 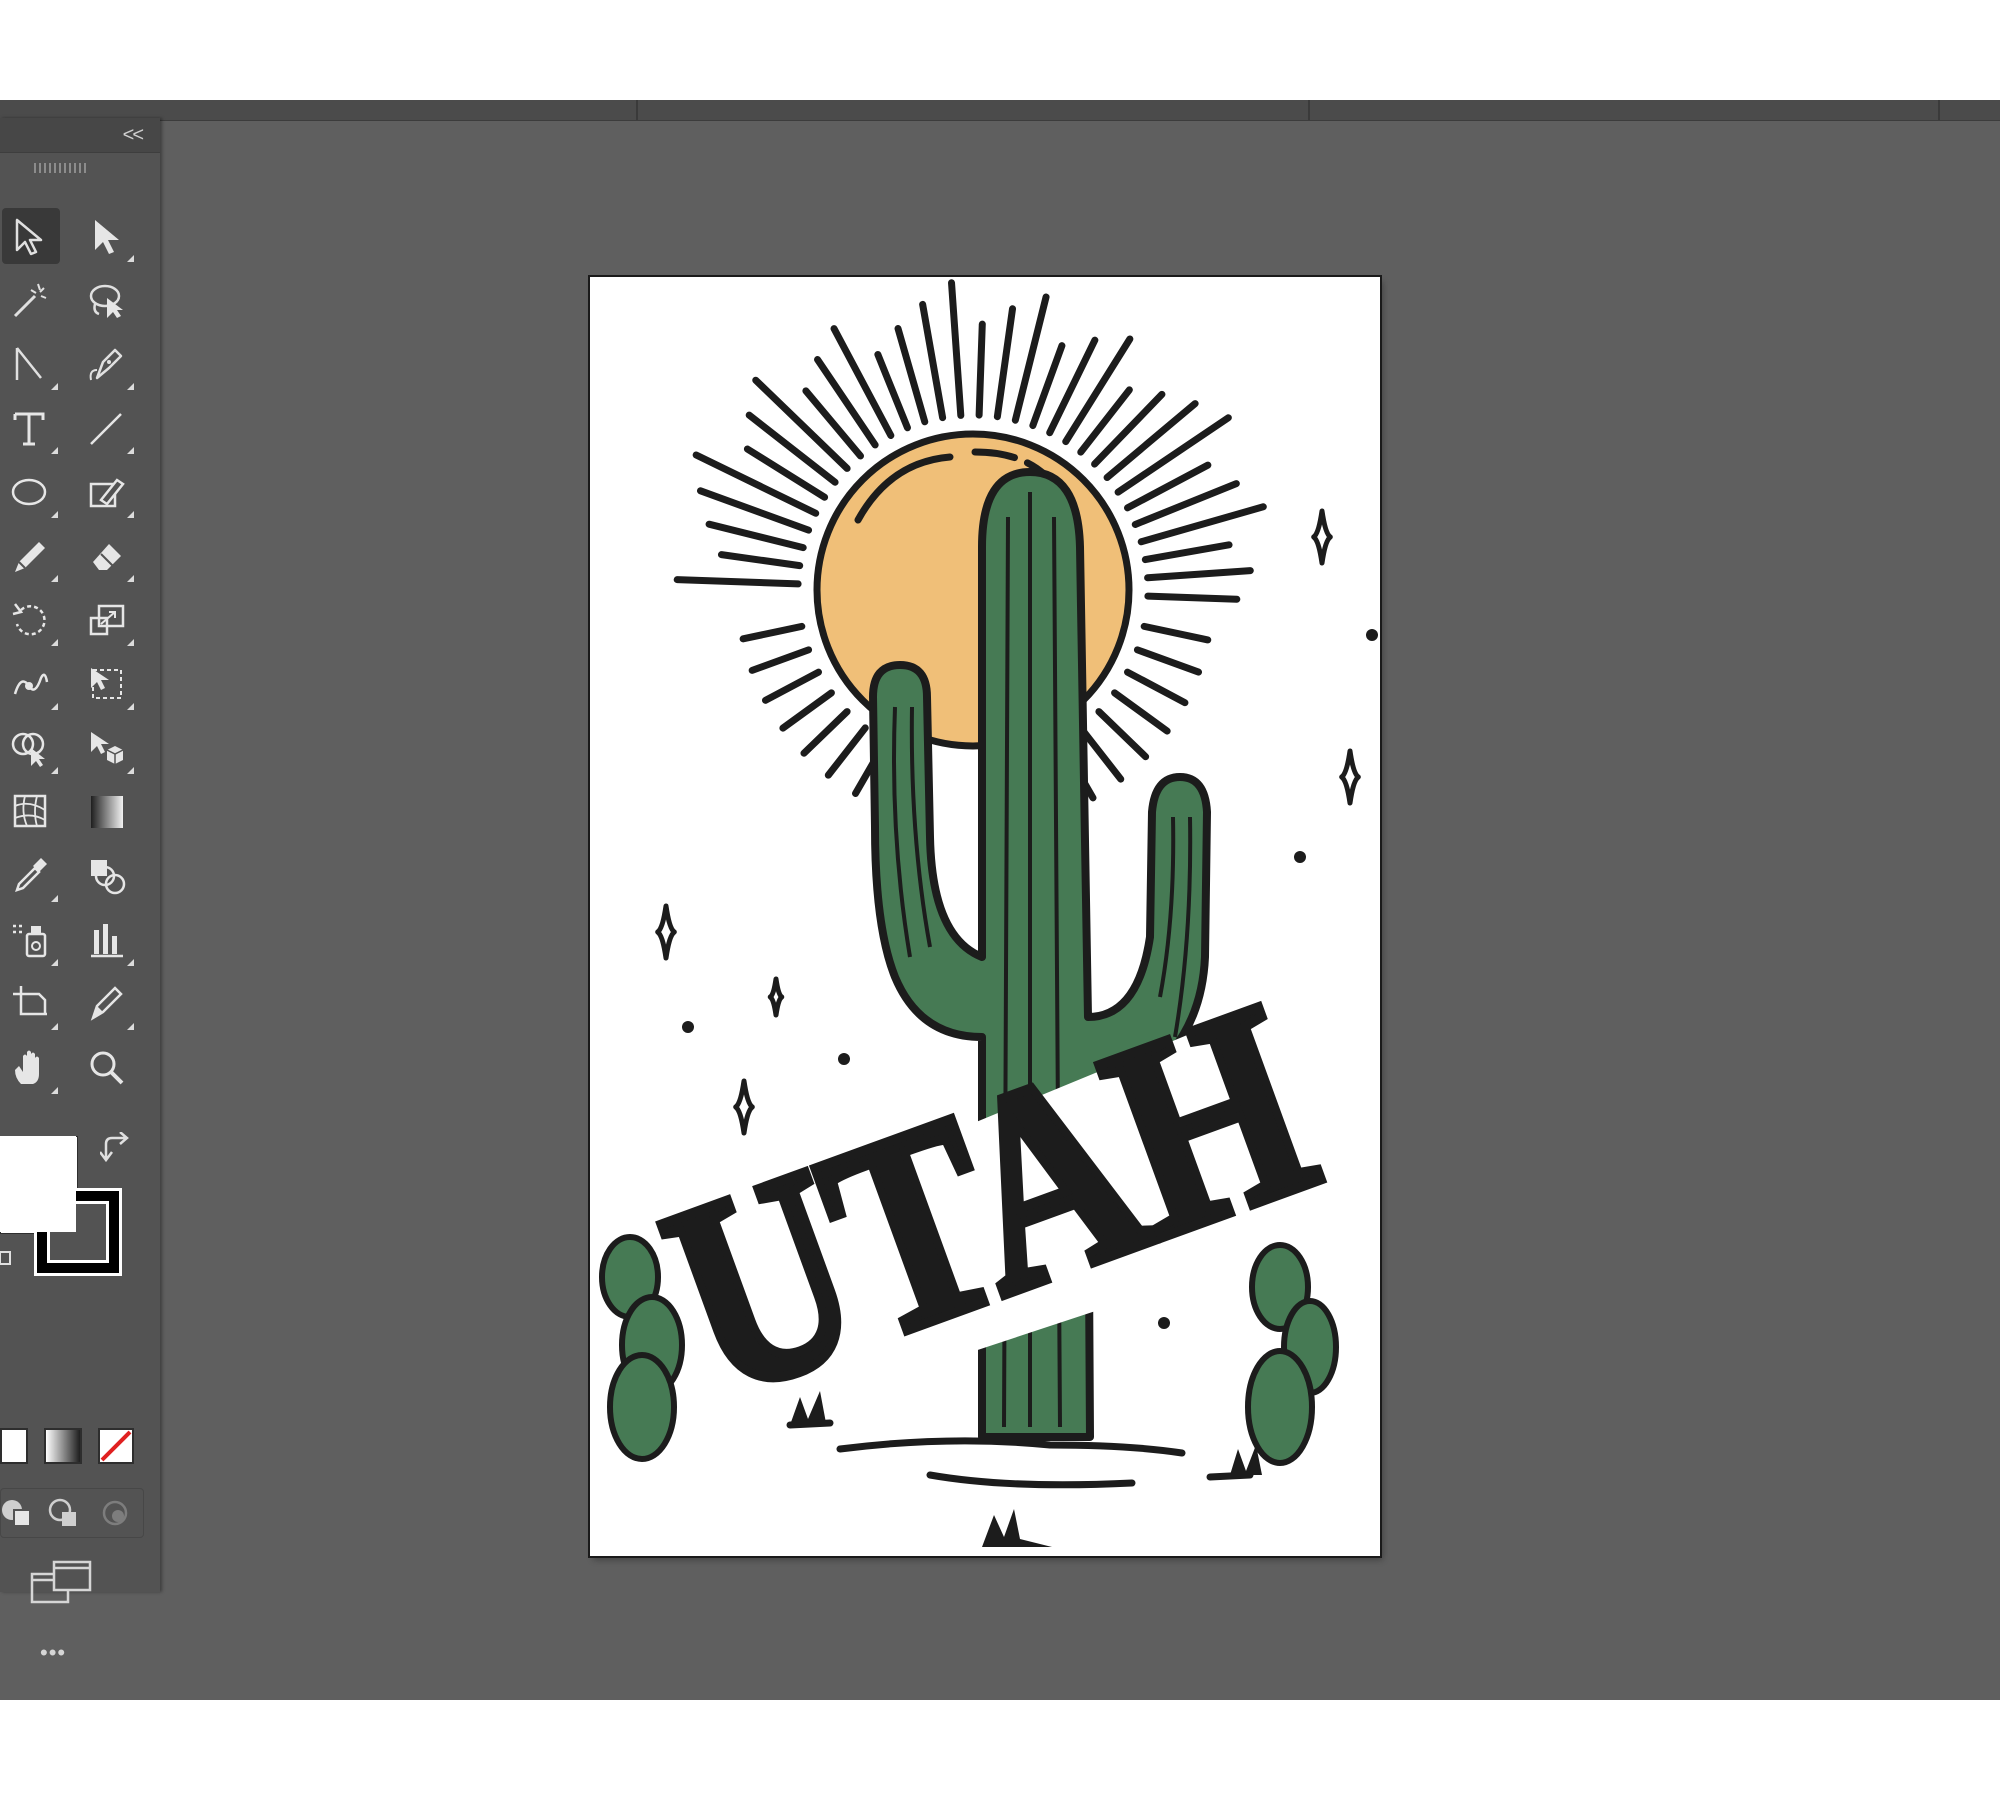 I want to click on shaper-icon, so click(x=107, y=493).